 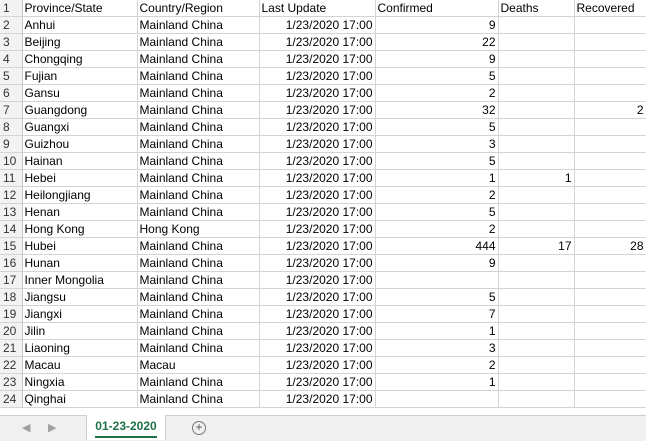 I want to click on row-number: 16, so click(x=11, y=263).